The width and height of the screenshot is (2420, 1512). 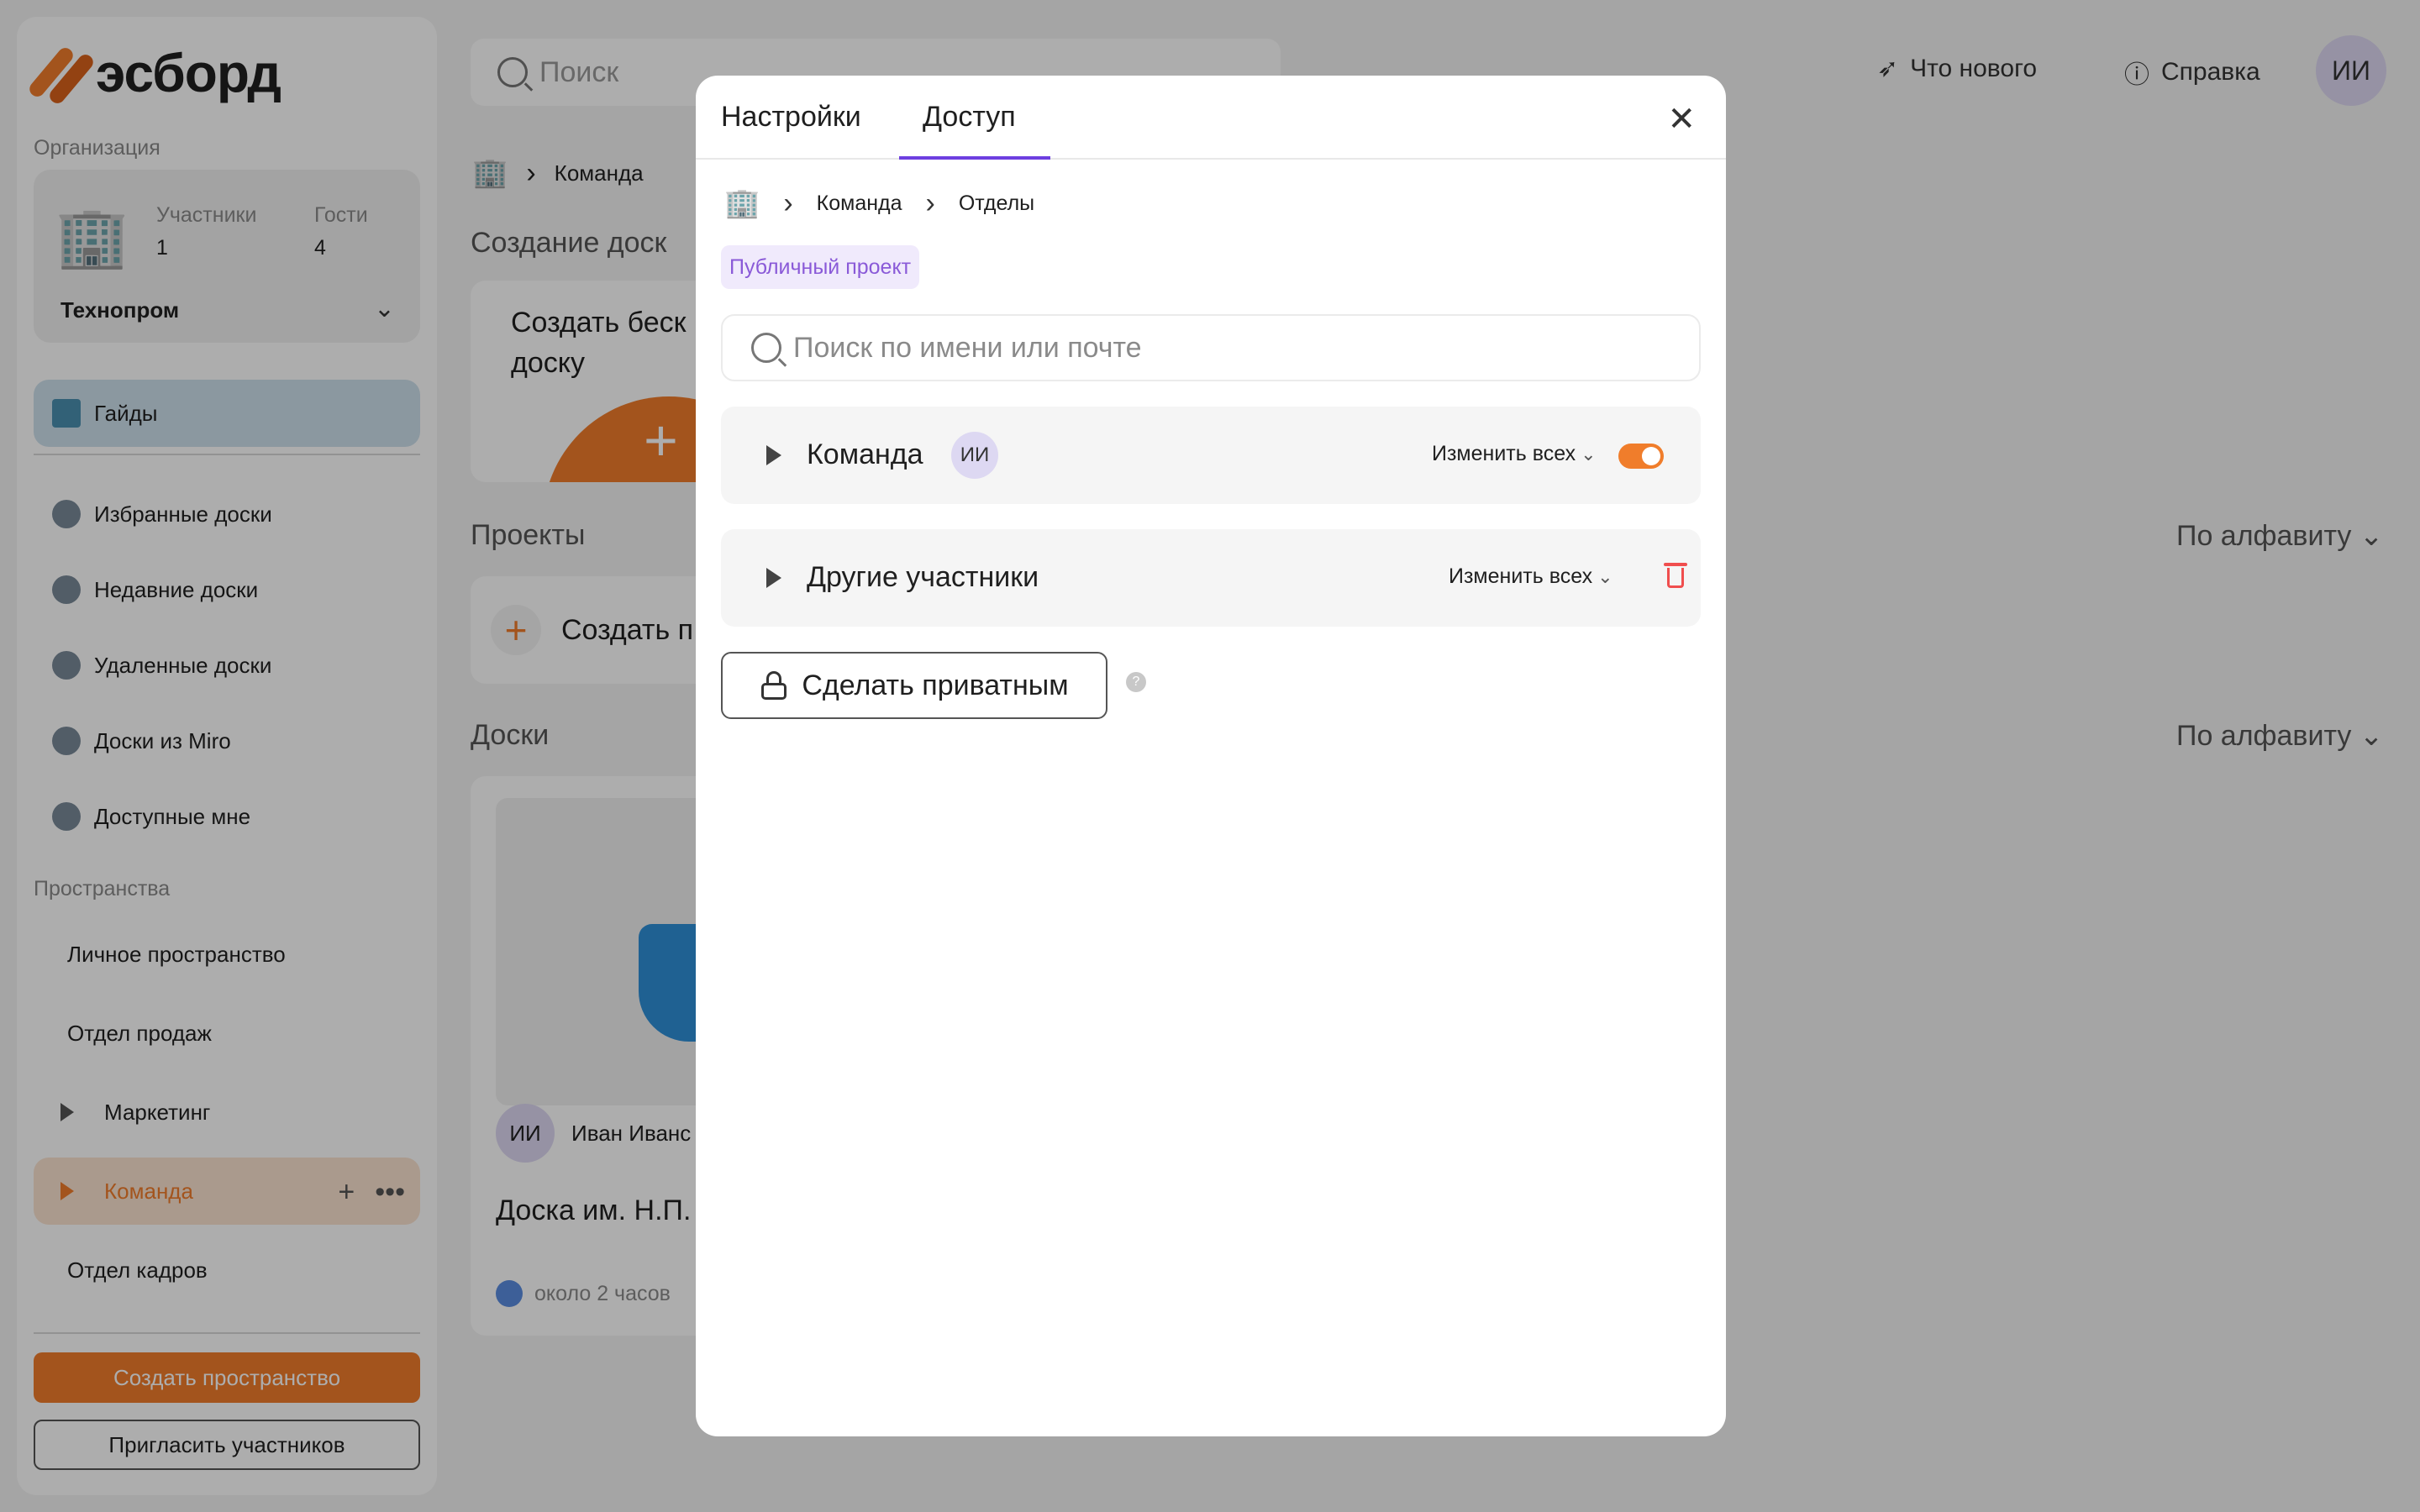 I want to click on breadcrumb-item: Команда, so click(x=859, y=204).